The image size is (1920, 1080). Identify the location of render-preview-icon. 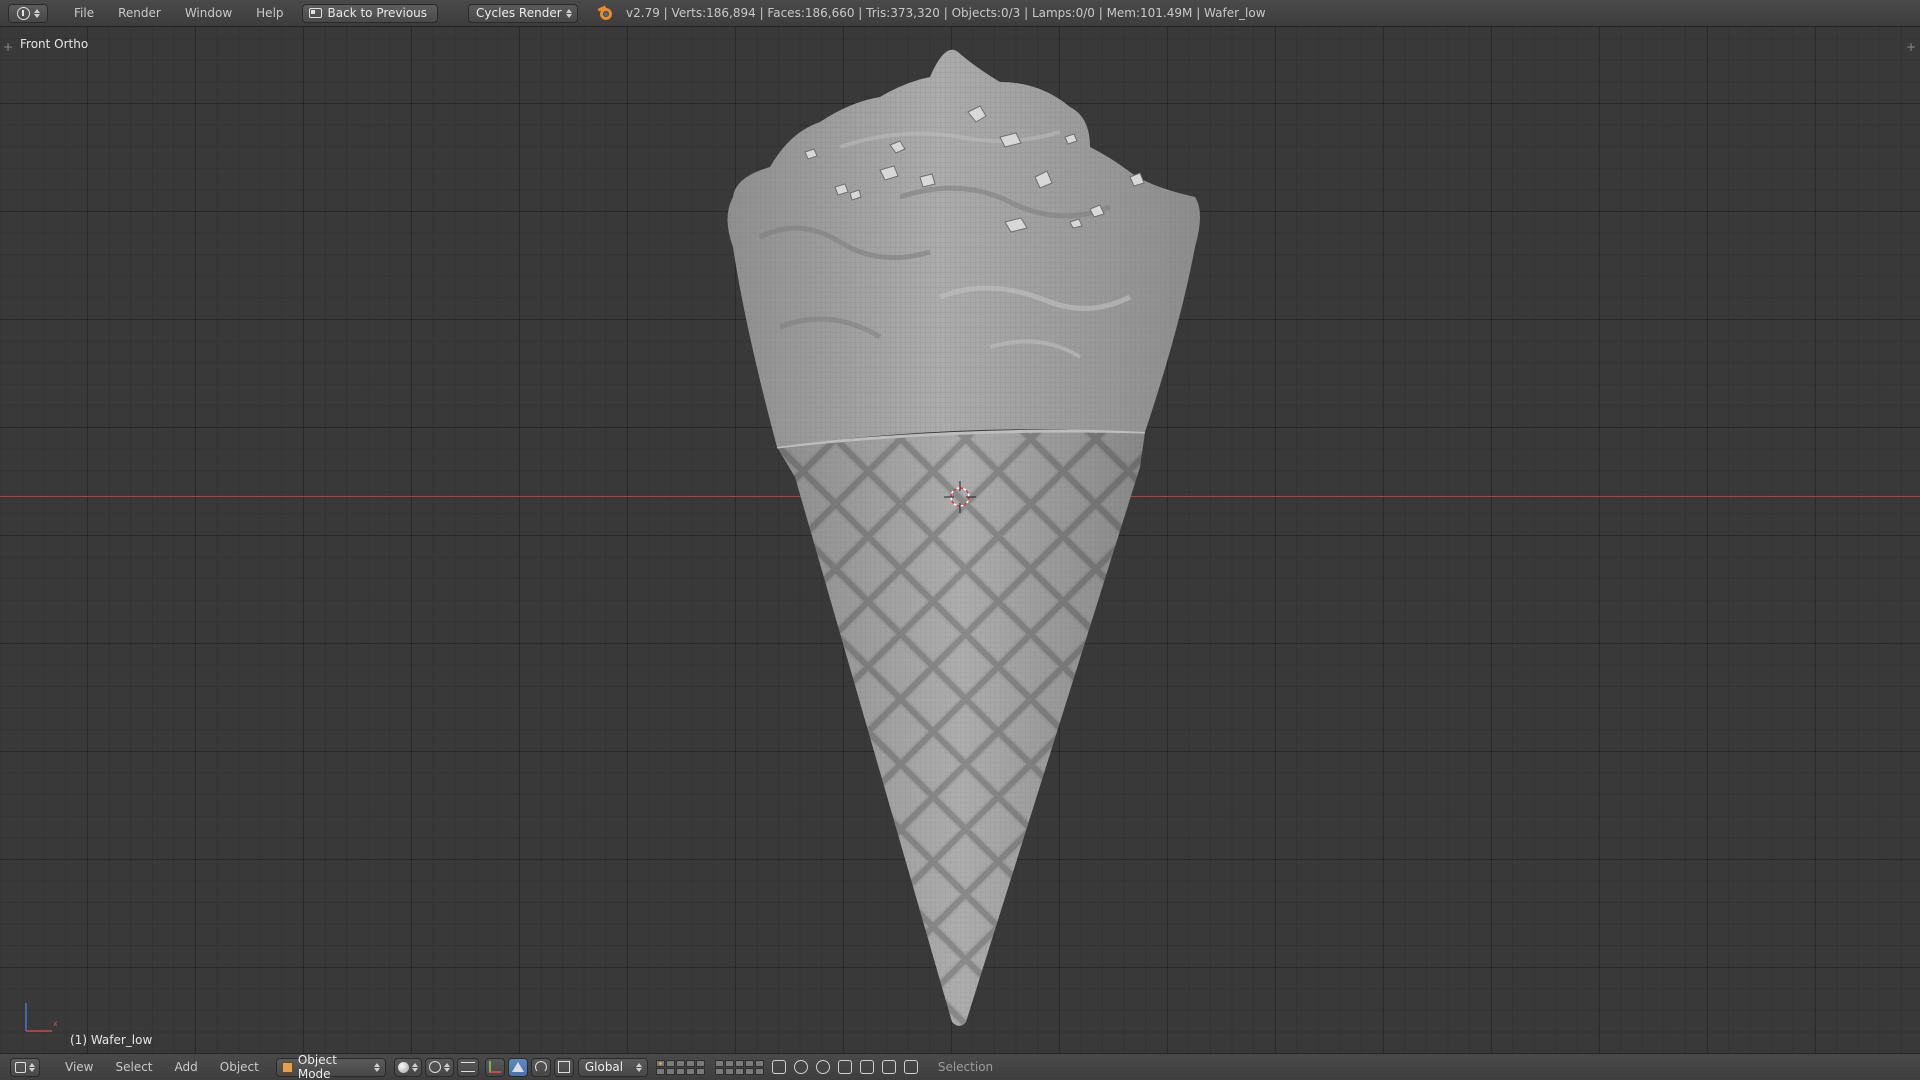
(888, 1067).